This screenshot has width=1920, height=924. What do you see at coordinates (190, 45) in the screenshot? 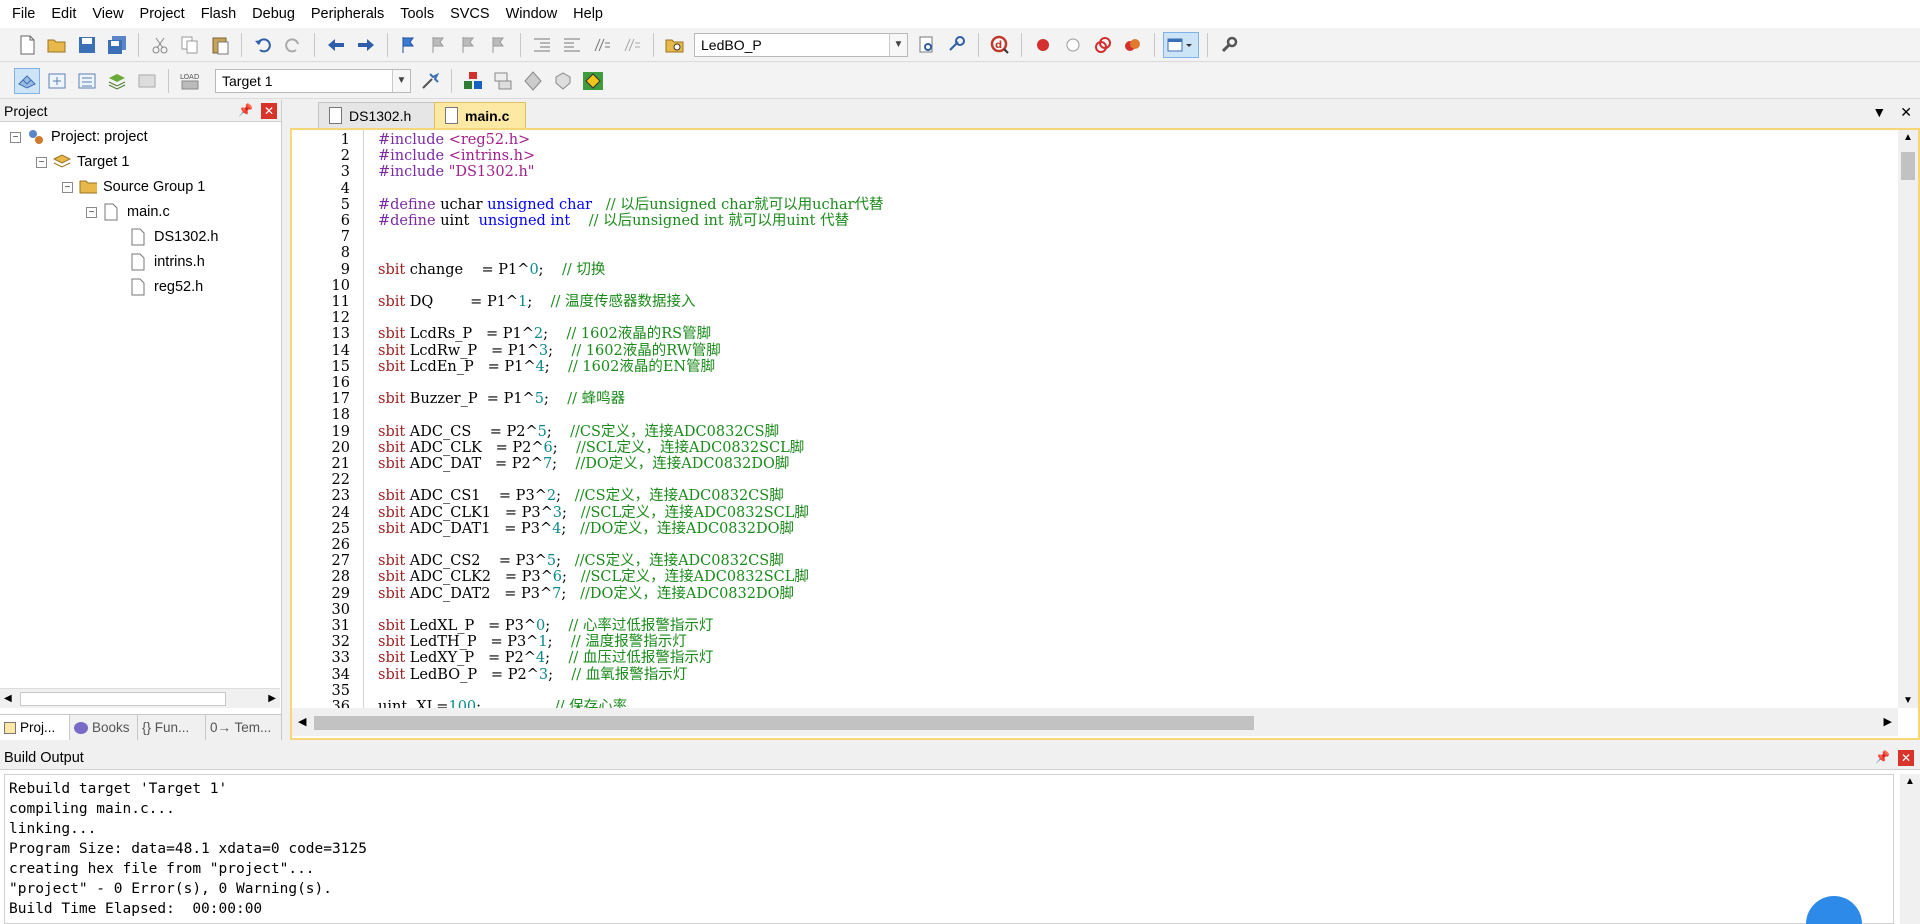
I see `copy-icon` at bounding box center [190, 45].